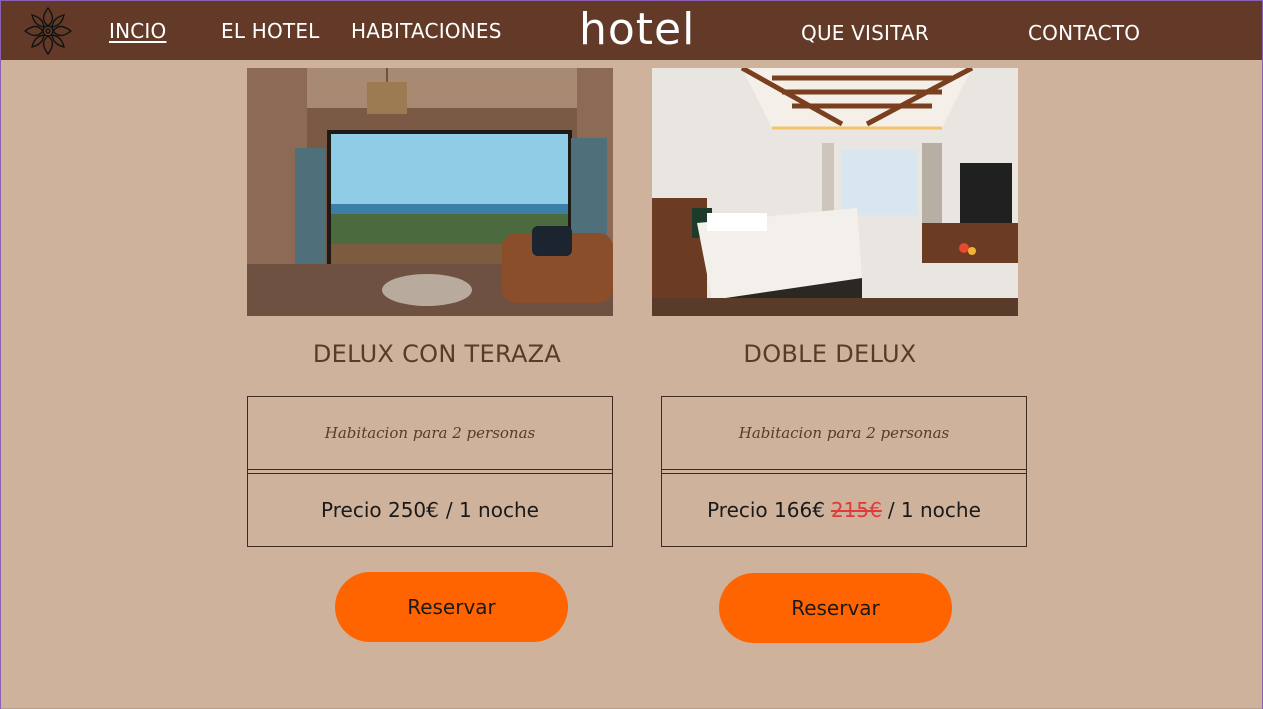 This screenshot has width=1263, height=709. I want to click on nav-item-inicio: INCIO, so click(137, 31).